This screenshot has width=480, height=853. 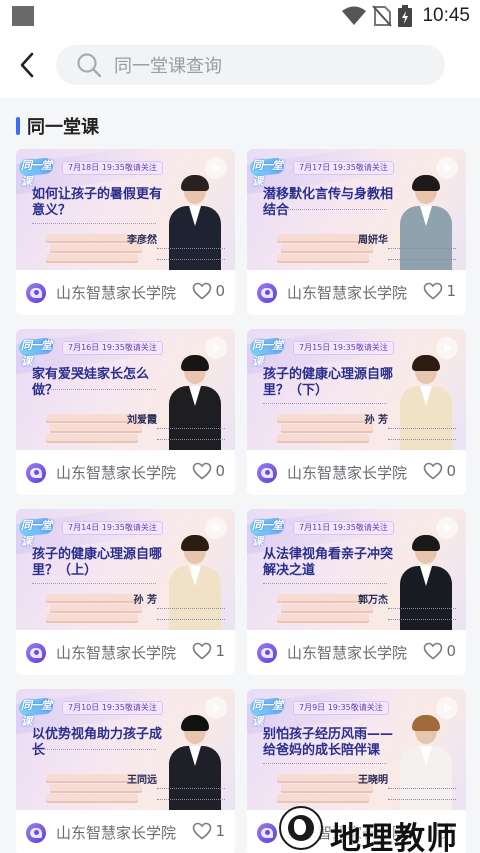 I want to click on date-tag: 7月17日 19:35敬请关注, so click(x=343, y=168).